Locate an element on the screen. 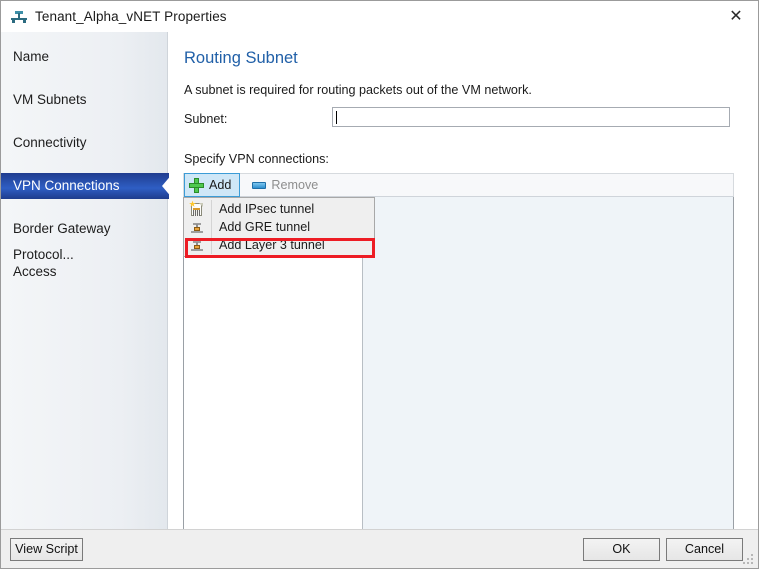 This screenshot has height=569, width=759. add-button-label: Add is located at coordinates (220, 185).